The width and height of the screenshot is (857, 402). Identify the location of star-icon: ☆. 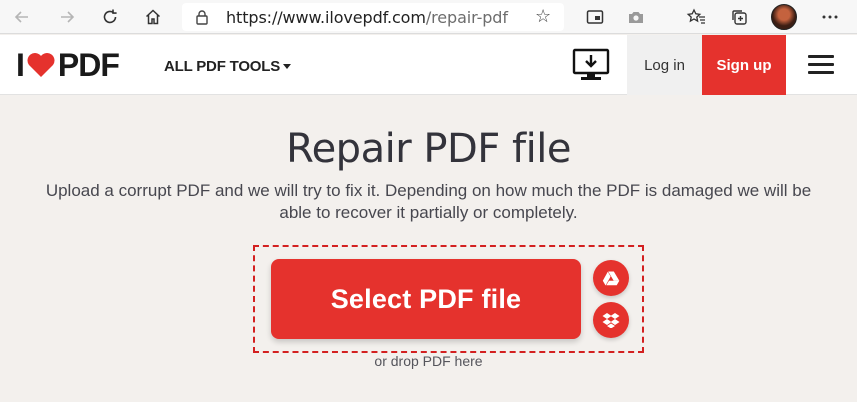
(543, 16).